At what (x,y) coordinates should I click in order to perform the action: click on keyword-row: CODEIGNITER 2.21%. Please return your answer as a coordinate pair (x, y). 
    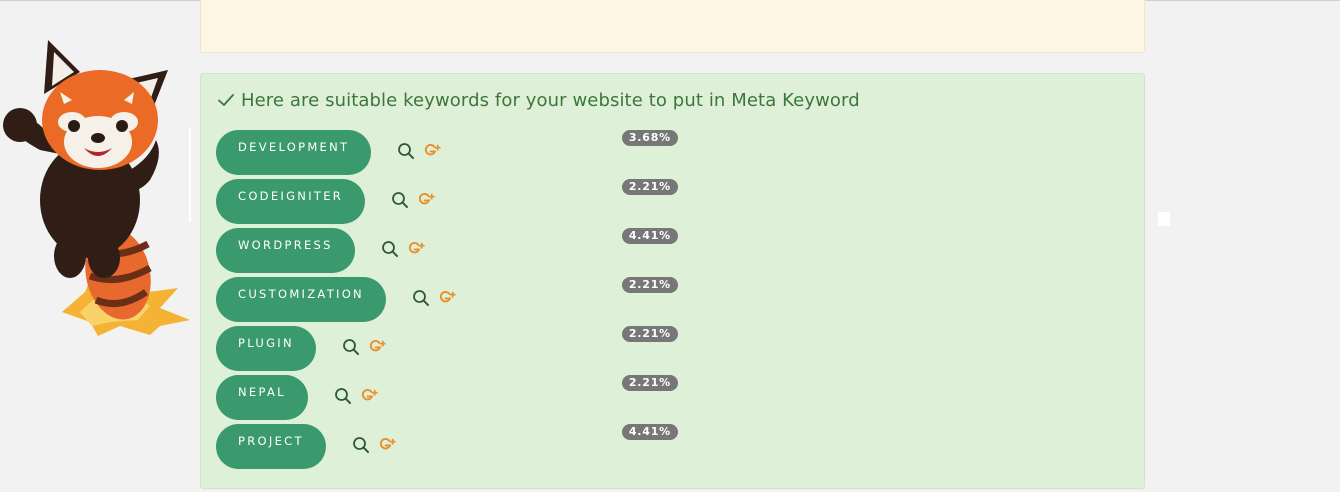
    Looking at the image, I should click on (666, 202).